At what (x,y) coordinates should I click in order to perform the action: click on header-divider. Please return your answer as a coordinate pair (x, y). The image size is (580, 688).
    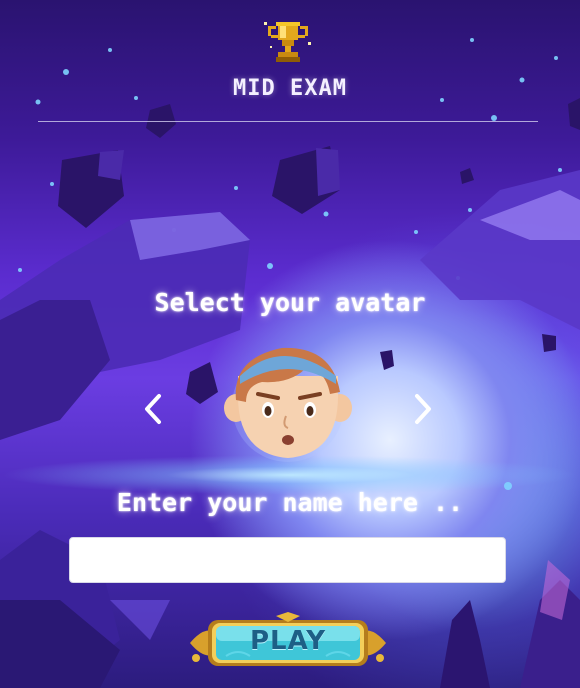
    Looking at the image, I should click on (288, 121).